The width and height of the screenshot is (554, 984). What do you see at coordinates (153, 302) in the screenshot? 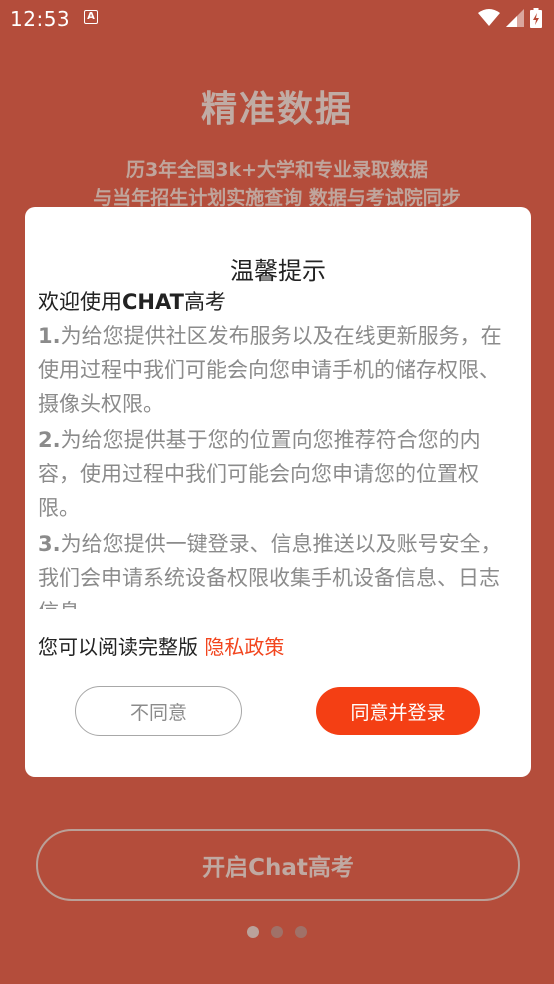
I see `welcome-brand: CHAT` at bounding box center [153, 302].